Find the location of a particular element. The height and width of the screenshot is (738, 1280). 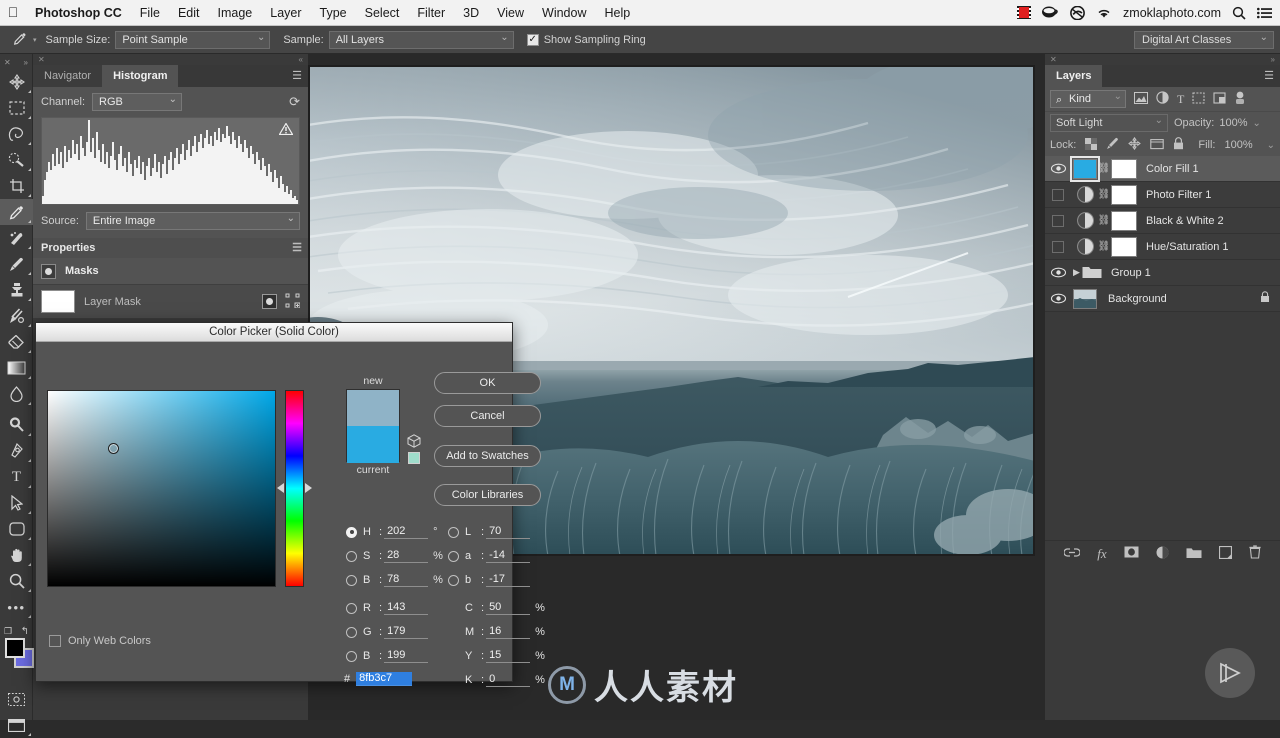

saturation-field-row: S : 28 % is located at coordinates (394, 556).